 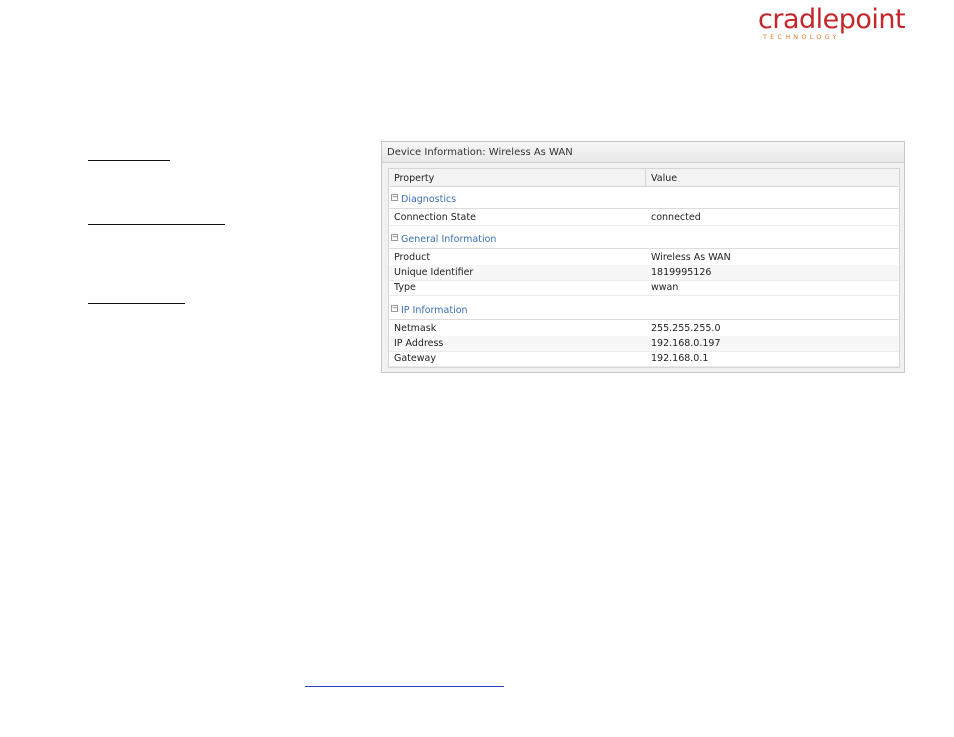 I want to click on grid-header: Property Value, so click(x=644, y=178).